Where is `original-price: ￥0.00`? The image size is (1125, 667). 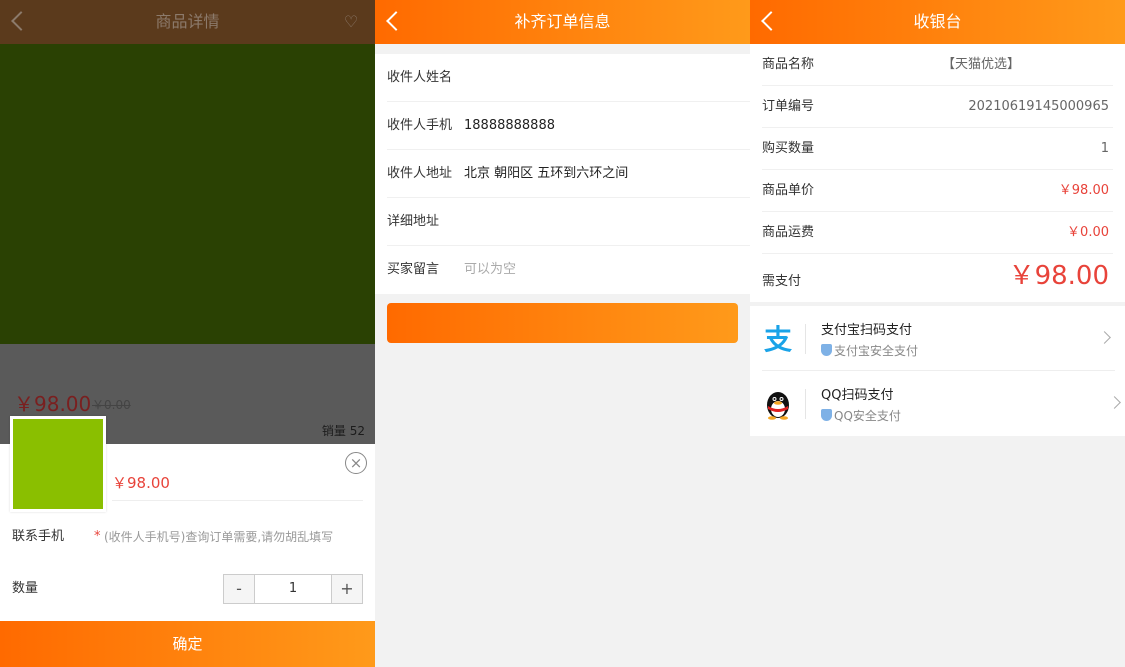
original-price: ￥0.00 is located at coordinates (111, 405).